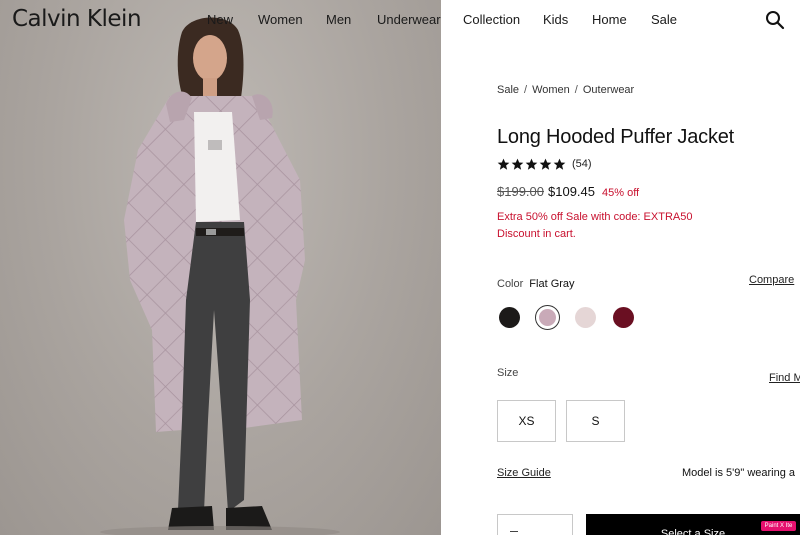  Describe the element at coordinates (514, 531) in the screenshot. I see `minus-icon` at that location.